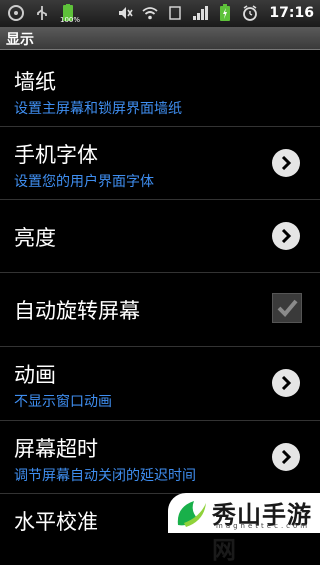 Image resolution: width=320 pixels, height=565 pixels. Describe the element at coordinates (225, 13) in the screenshot. I see `battery-charging-icon` at that location.